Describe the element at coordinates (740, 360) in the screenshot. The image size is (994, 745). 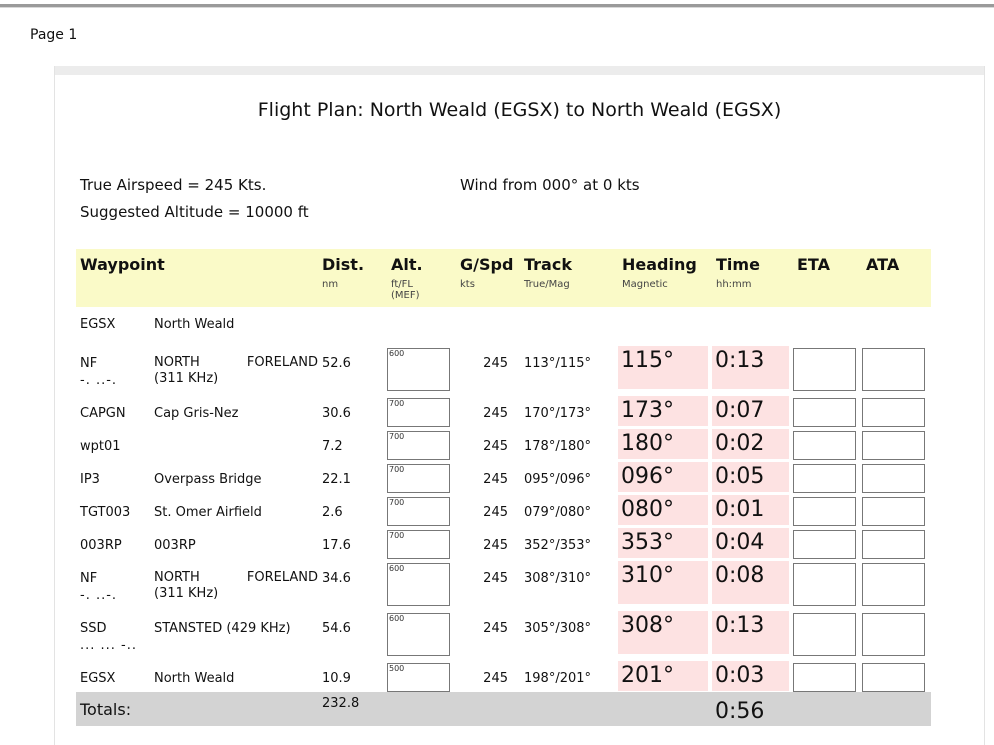
I see `time-value: 0:13` at that location.